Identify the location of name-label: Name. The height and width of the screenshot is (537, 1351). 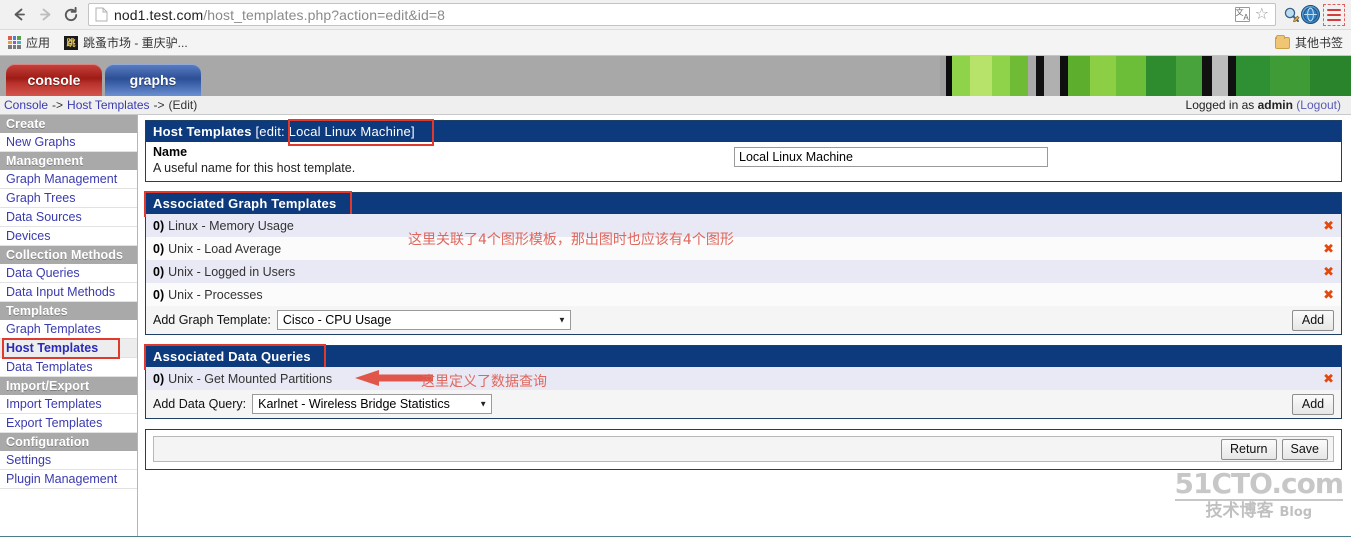
(170, 152).